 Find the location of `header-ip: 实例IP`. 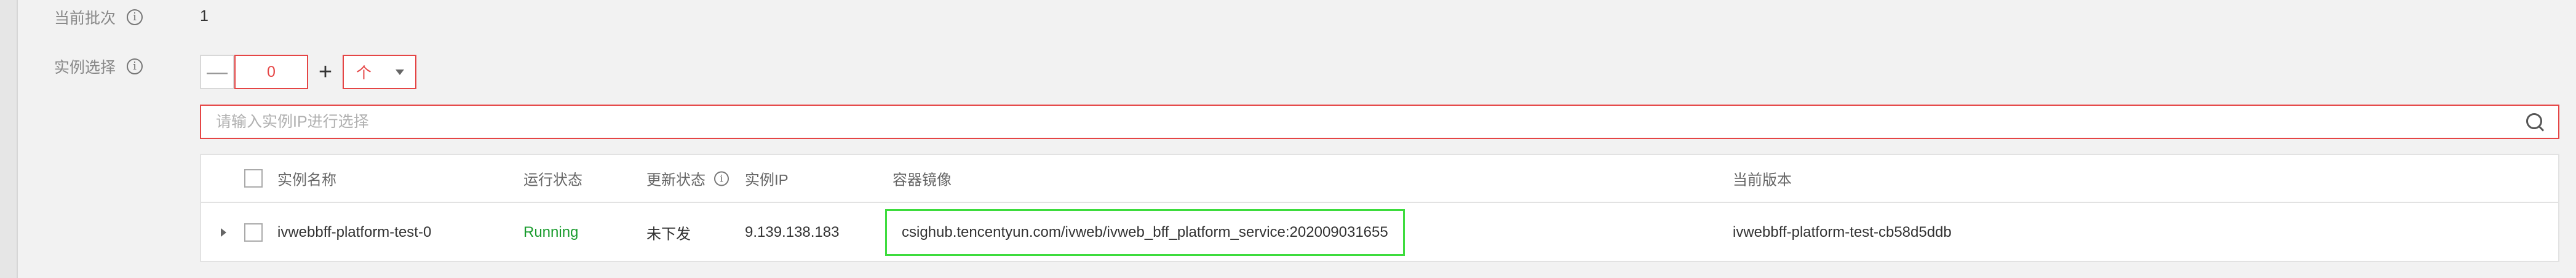

header-ip: 实例IP is located at coordinates (767, 180).